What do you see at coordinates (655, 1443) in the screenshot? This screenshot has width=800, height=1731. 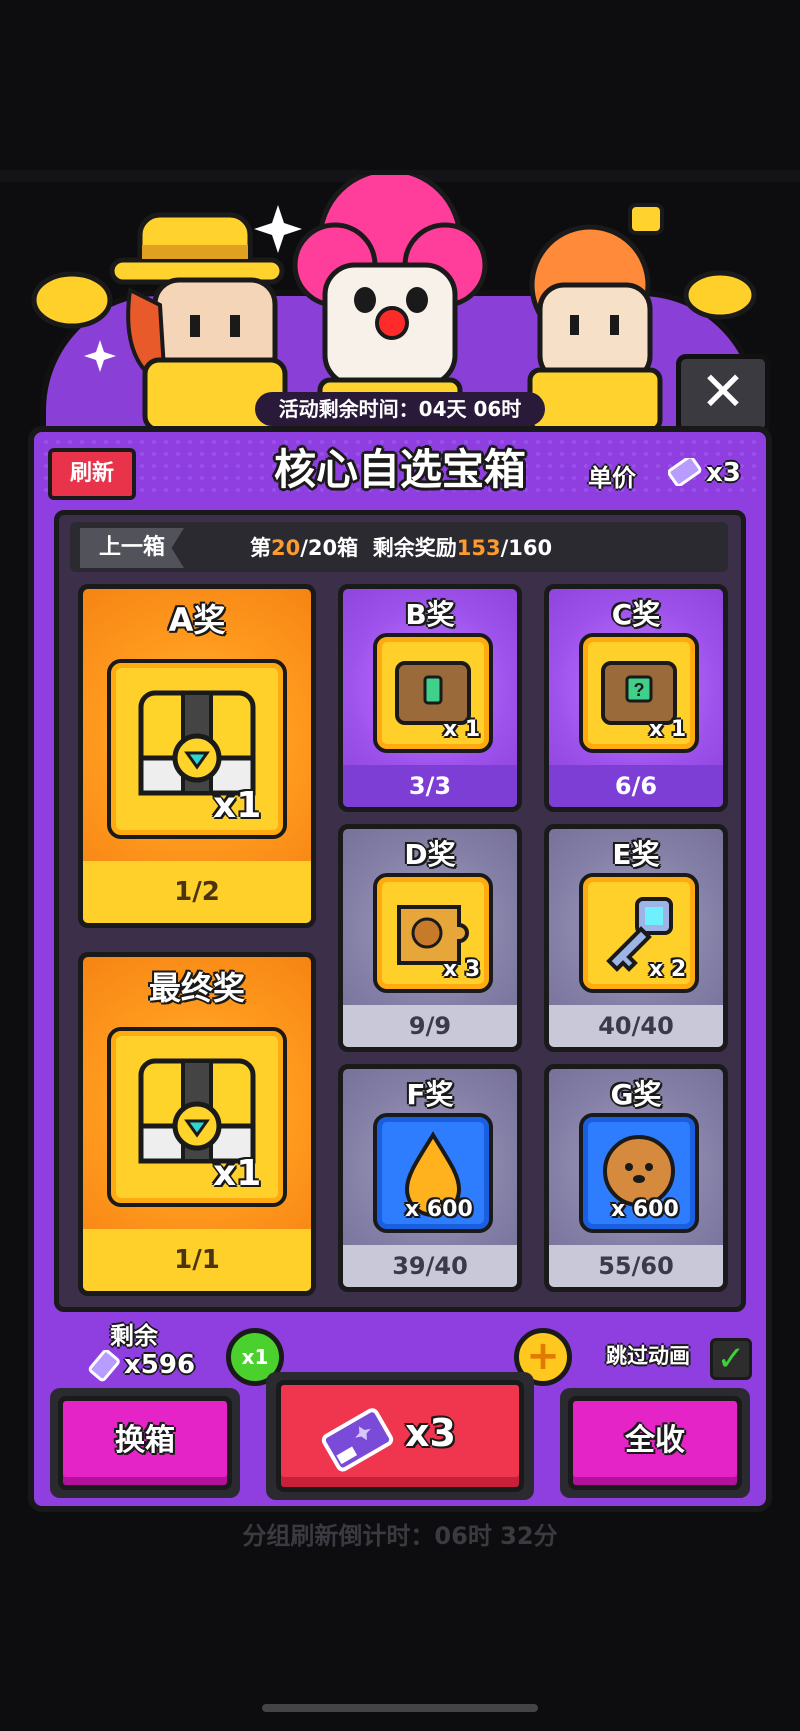 I see `collect-all-button: 全收` at bounding box center [655, 1443].